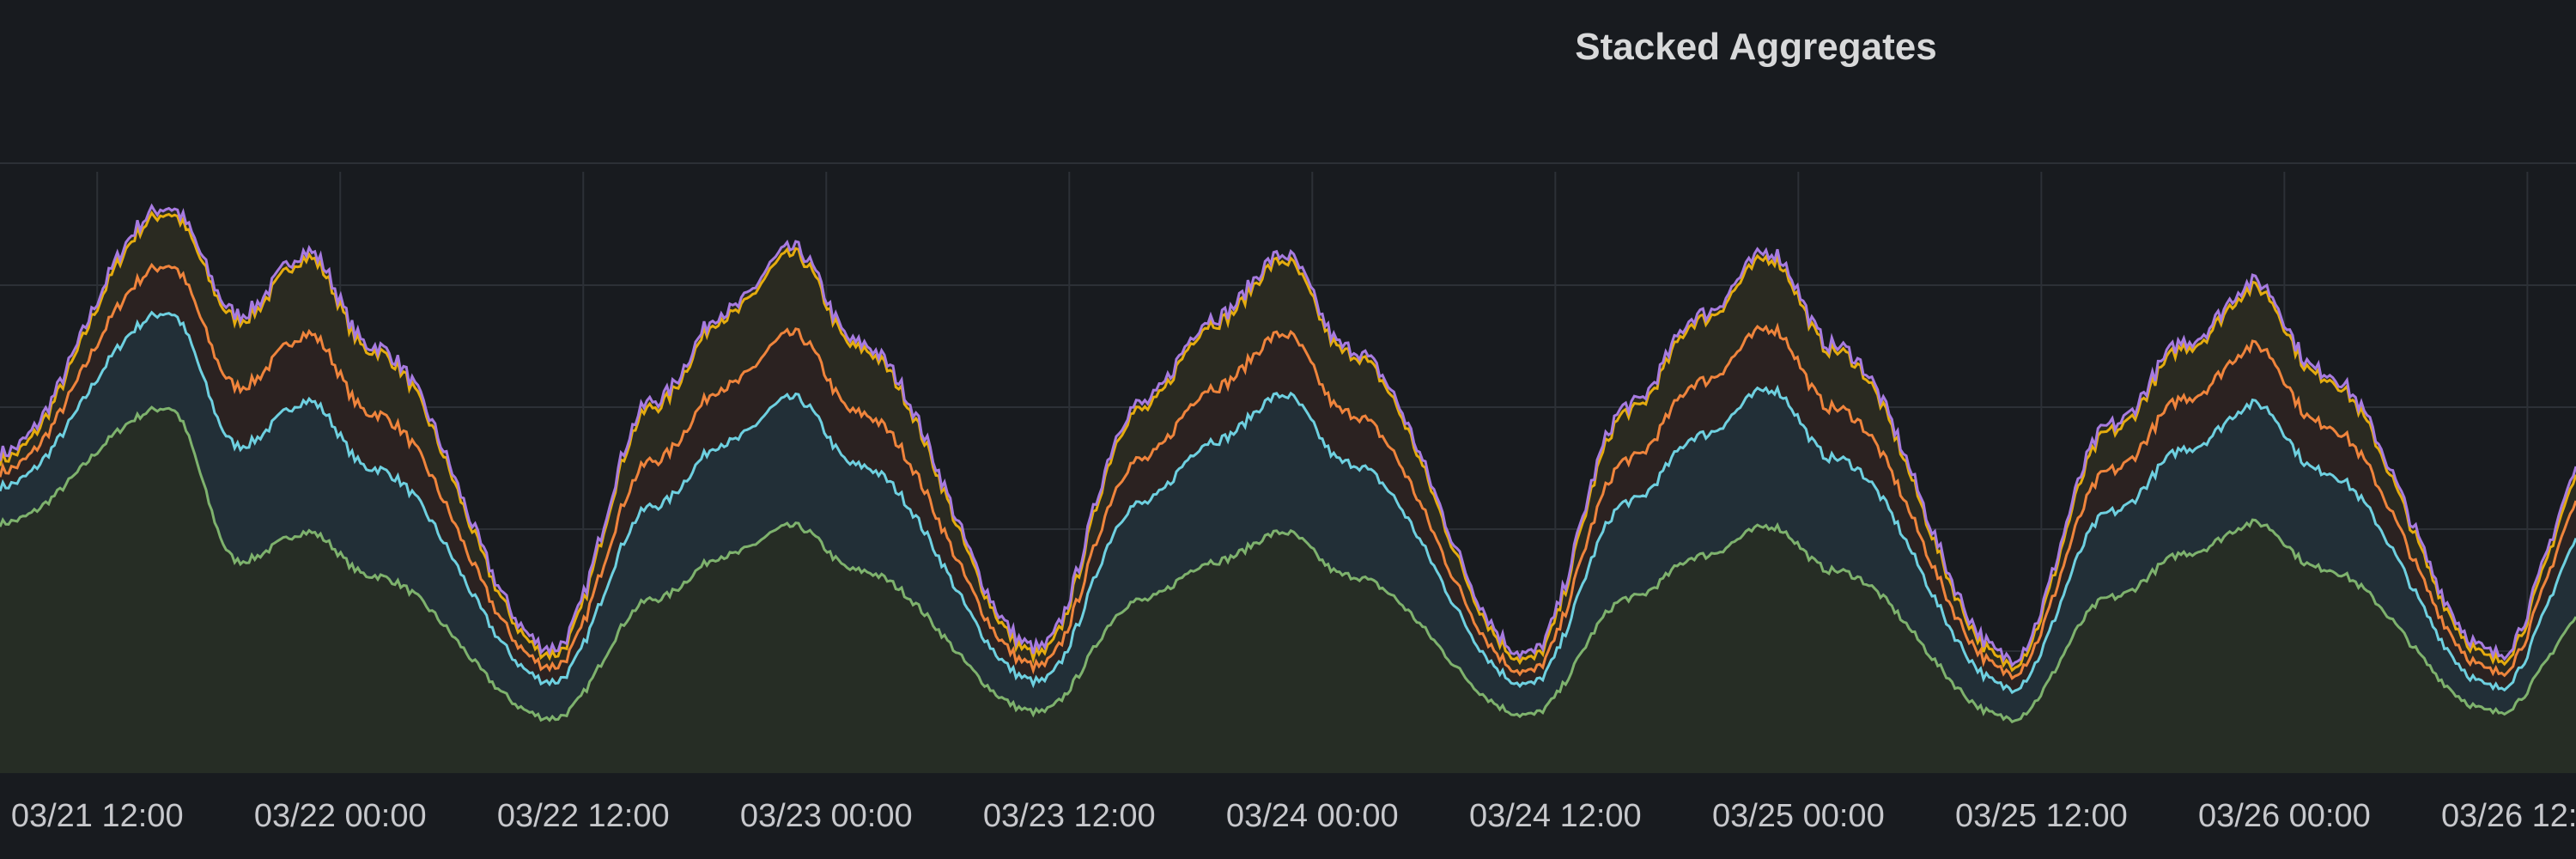  What do you see at coordinates (1799, 816) in the screenshot?
I see `x-tick-label-7: 03/25 00:00` at bounding box center [1799, 816].